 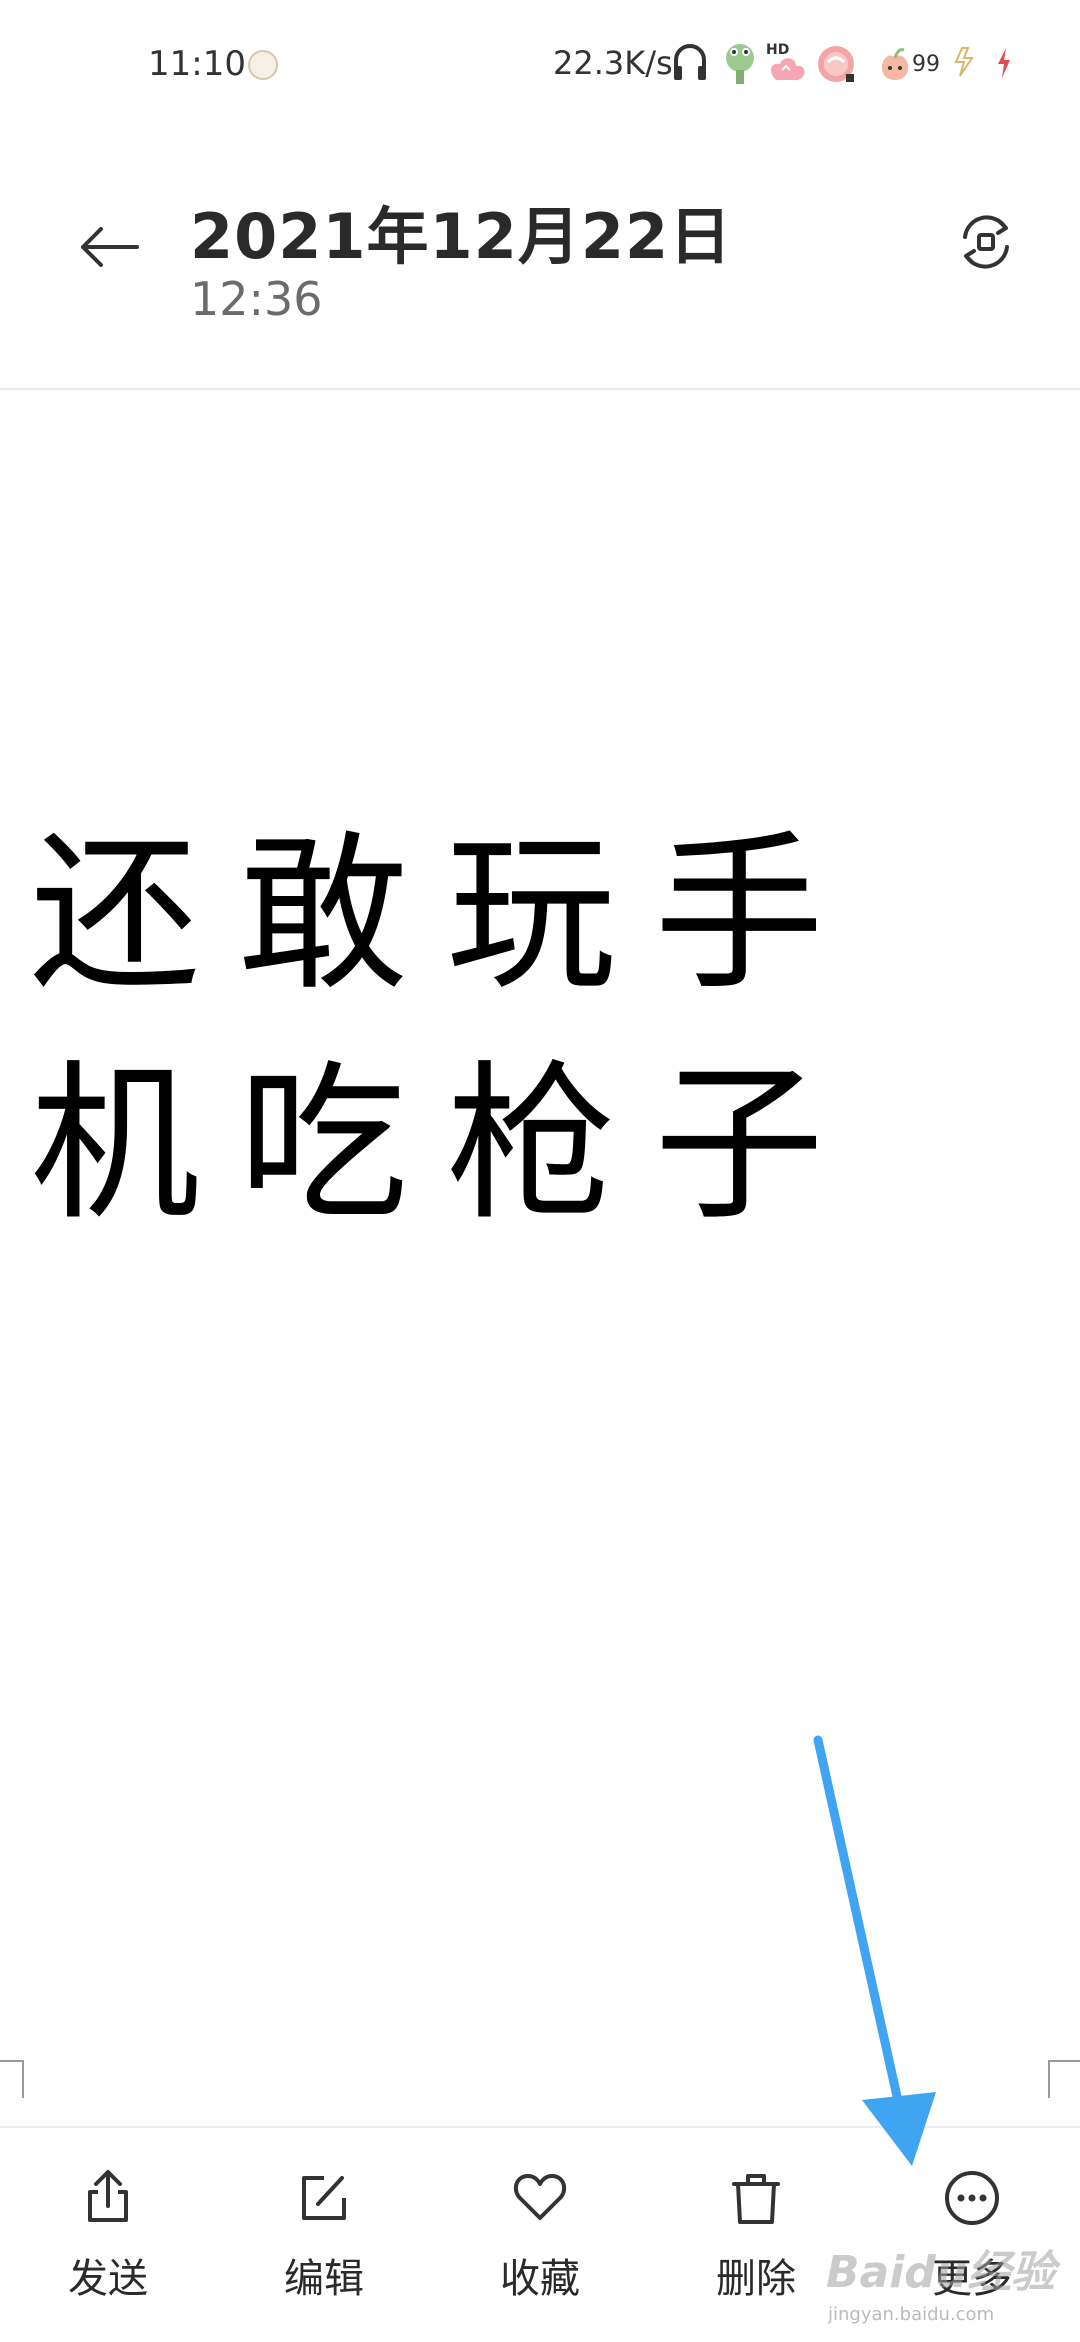 I want to click on send-label: 发送, so click(x=108, y=2279).